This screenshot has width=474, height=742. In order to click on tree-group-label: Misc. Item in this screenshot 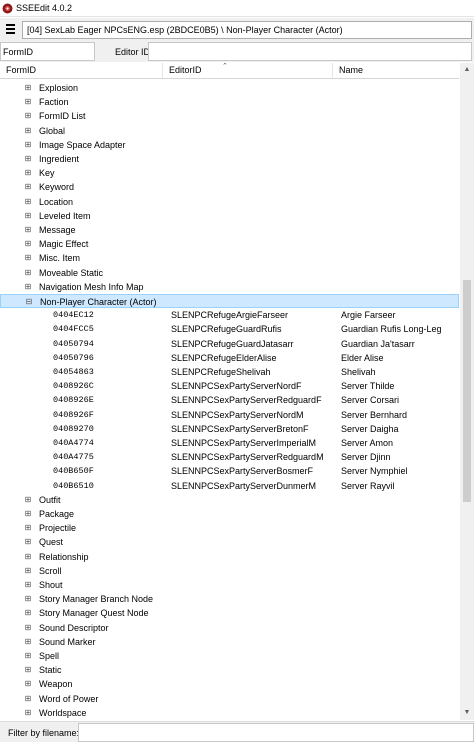, I will do `click(60, 258)`.